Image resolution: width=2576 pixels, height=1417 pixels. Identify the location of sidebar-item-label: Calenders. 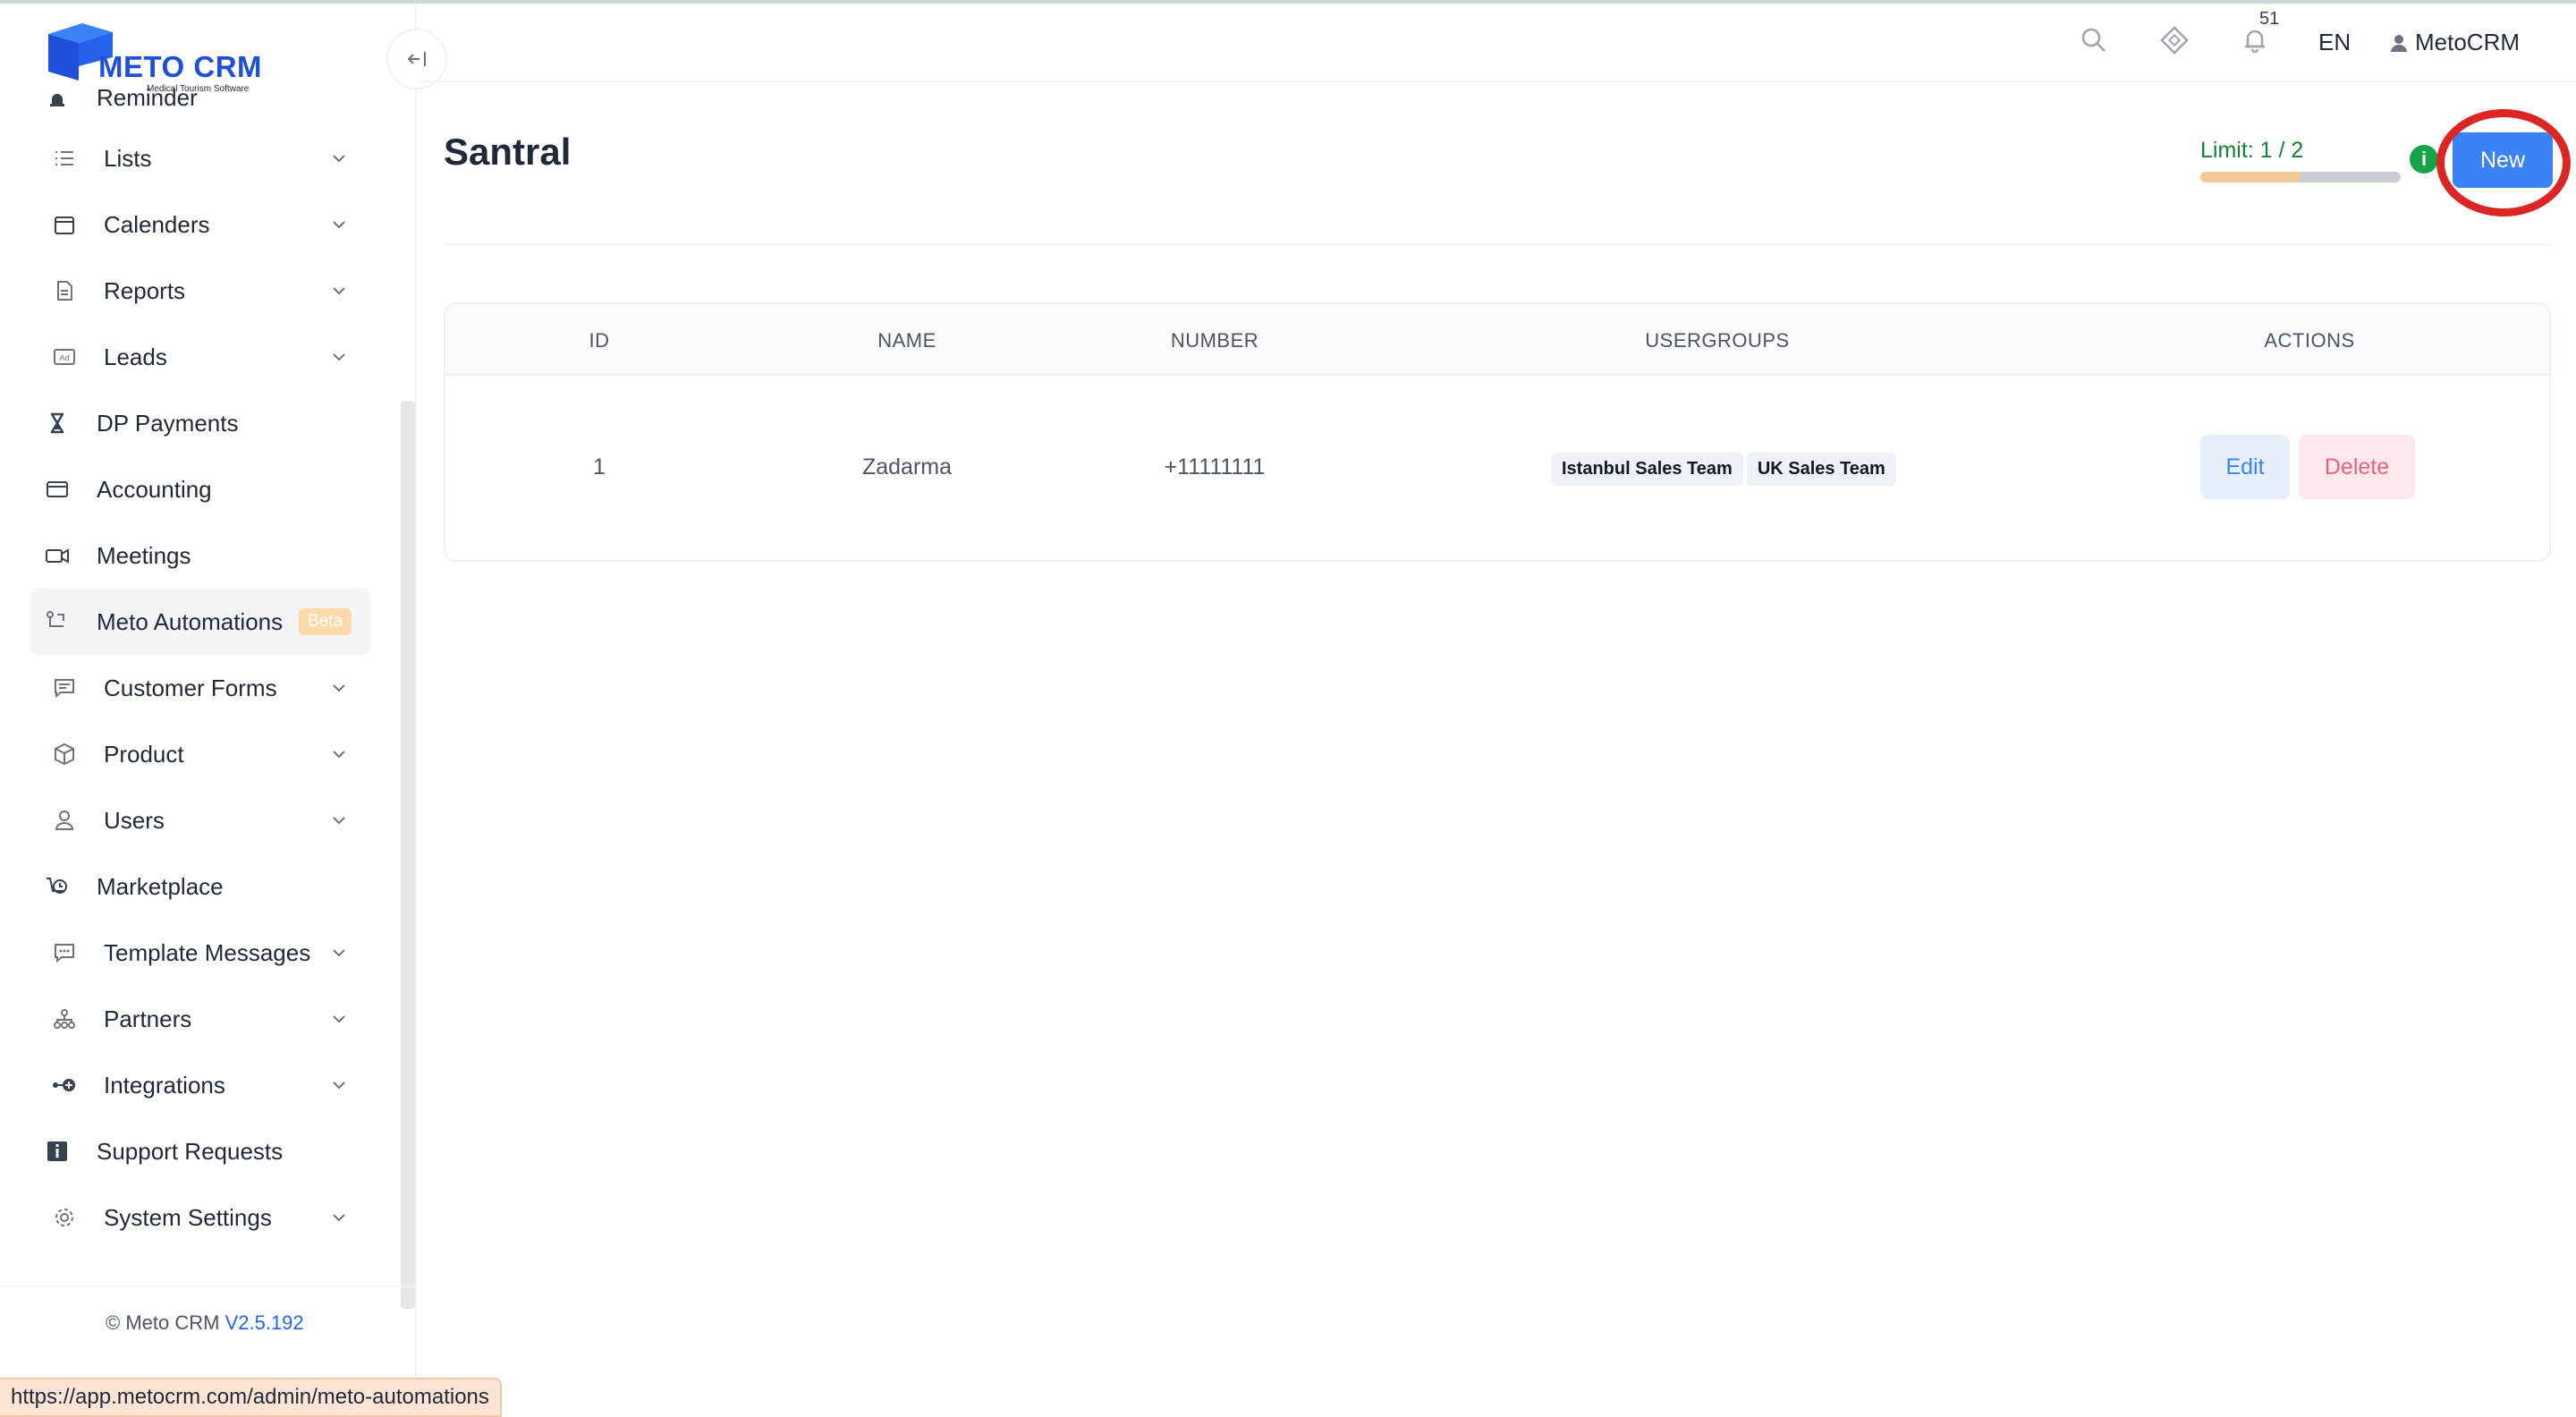
(157, 224).